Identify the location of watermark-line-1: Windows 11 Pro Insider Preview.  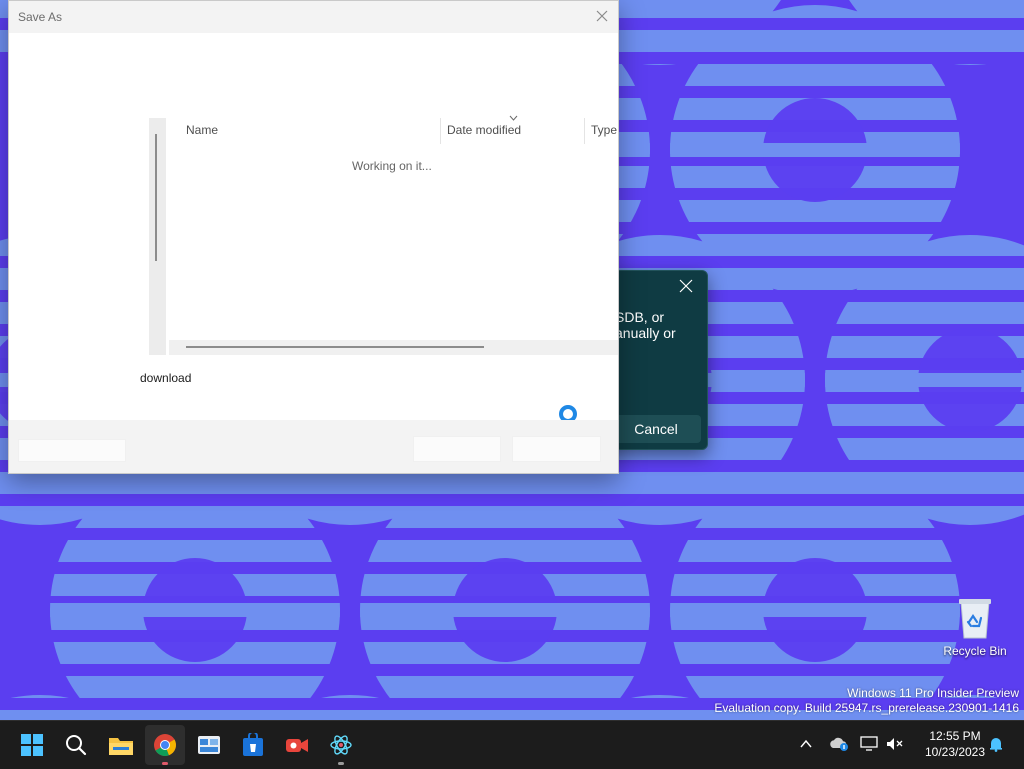
(933, 693).